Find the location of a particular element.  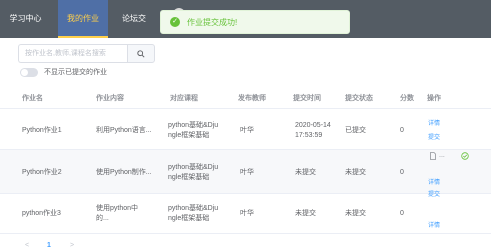

check-circle-icon: ✓ is located at coordinates (175, 22).